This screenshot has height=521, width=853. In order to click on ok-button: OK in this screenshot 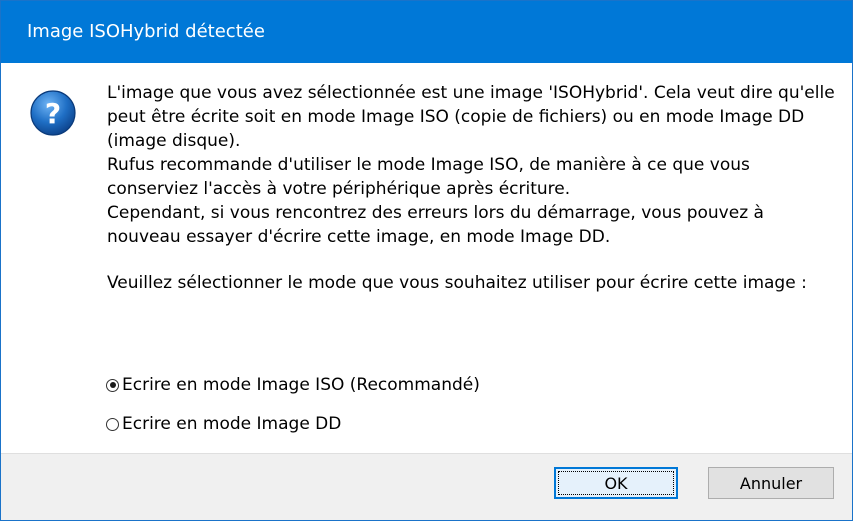, I will do `click(616, 483)`.